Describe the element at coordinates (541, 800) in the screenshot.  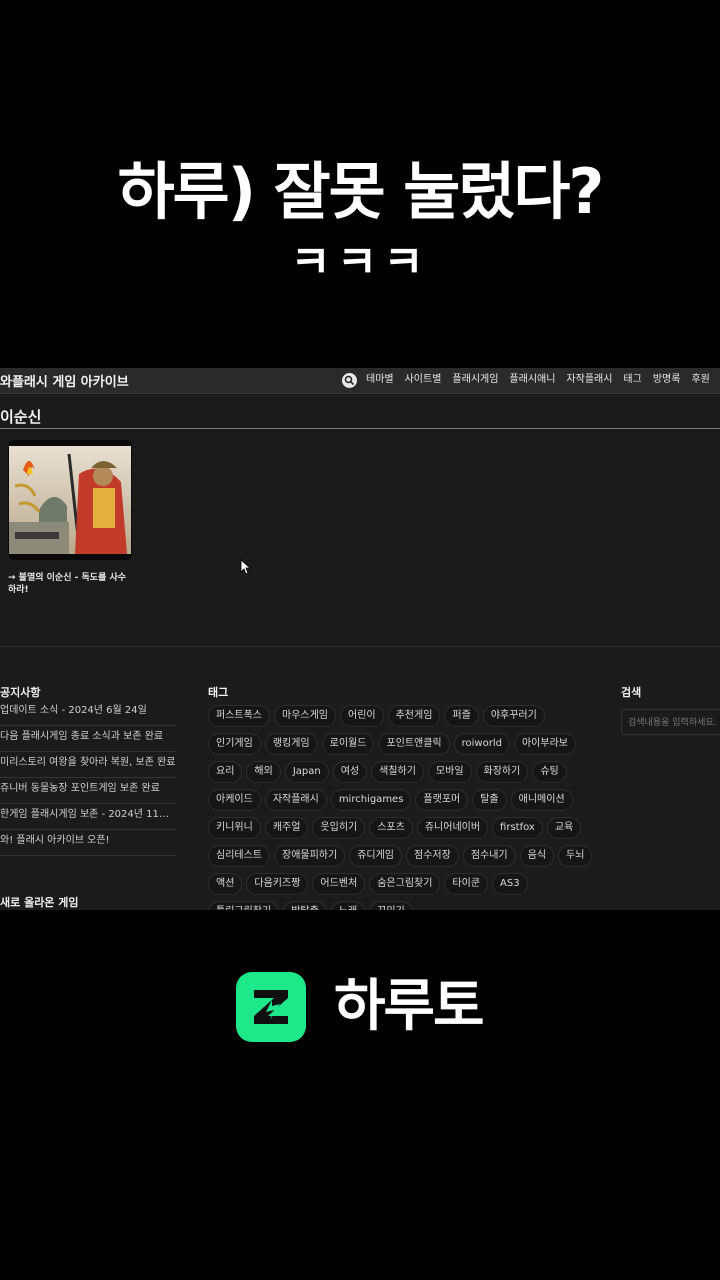
I see `tag-chip: 애니메이션` at that location.